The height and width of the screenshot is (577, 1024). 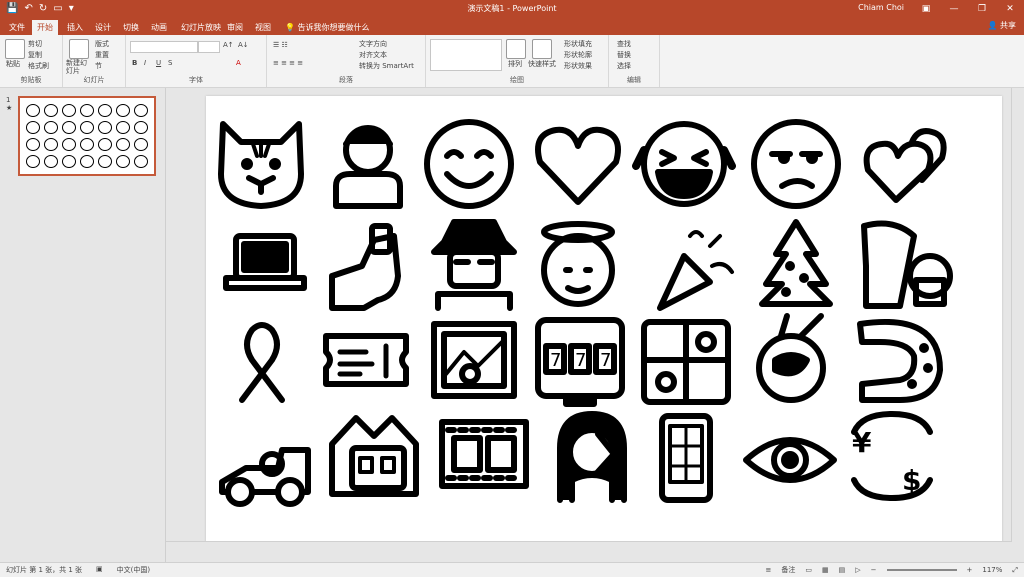 I want to click on slideshow-icon: ▷, so click(x=857, y=570).